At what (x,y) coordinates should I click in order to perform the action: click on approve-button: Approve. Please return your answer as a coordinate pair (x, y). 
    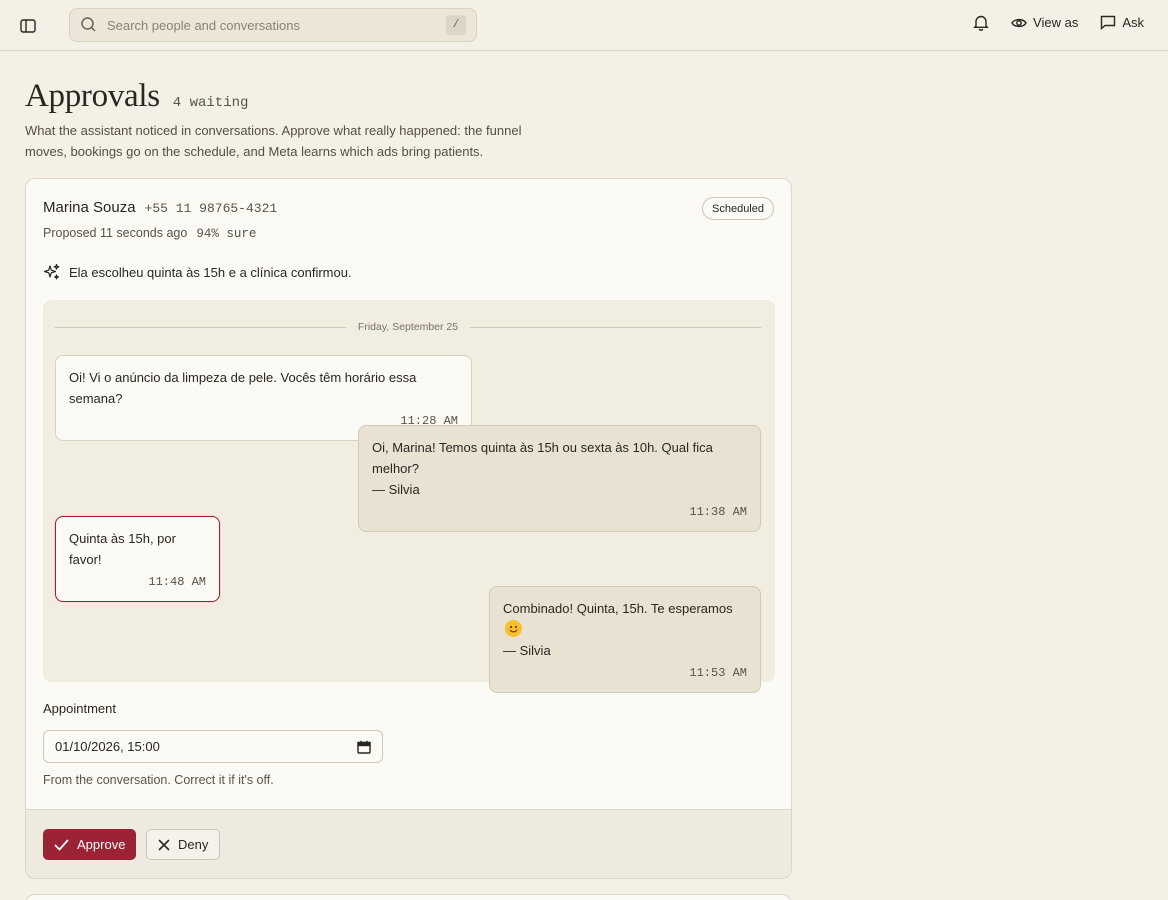
    Looking at the image, I should click on (90, 844).